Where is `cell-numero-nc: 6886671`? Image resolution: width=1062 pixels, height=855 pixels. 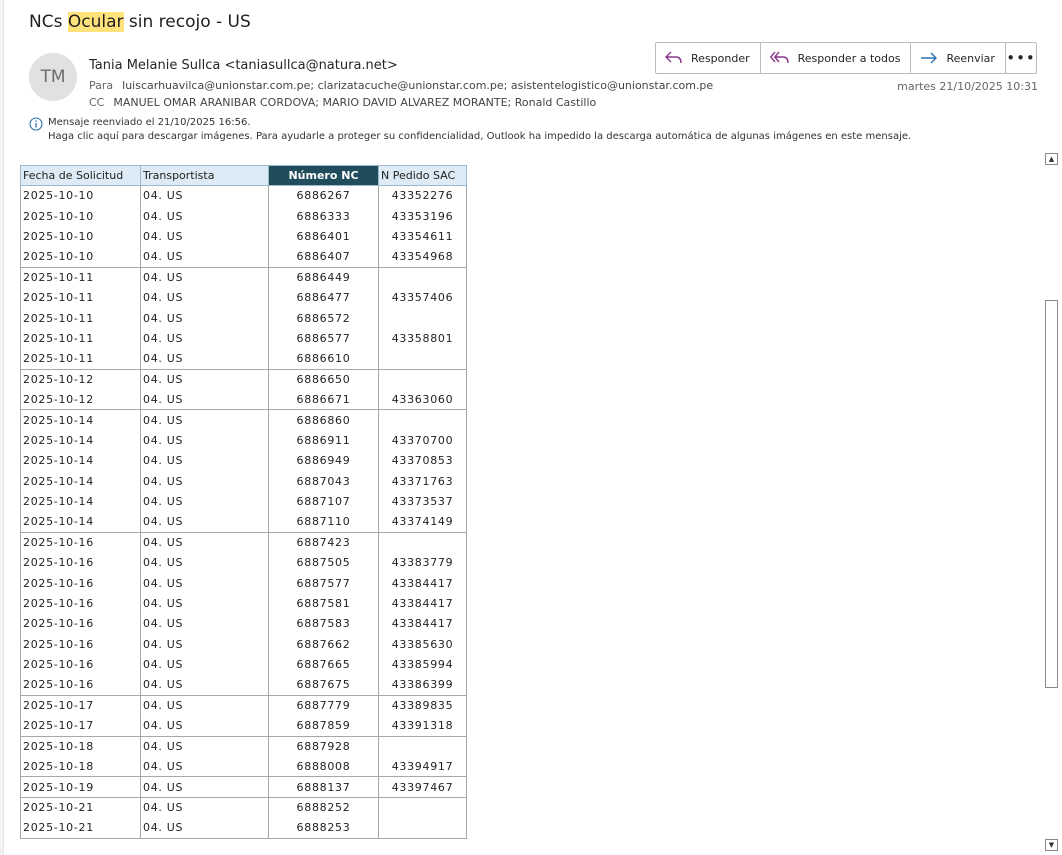
cell-numero-nc: 6886671 is located at coordinates (323, 399).